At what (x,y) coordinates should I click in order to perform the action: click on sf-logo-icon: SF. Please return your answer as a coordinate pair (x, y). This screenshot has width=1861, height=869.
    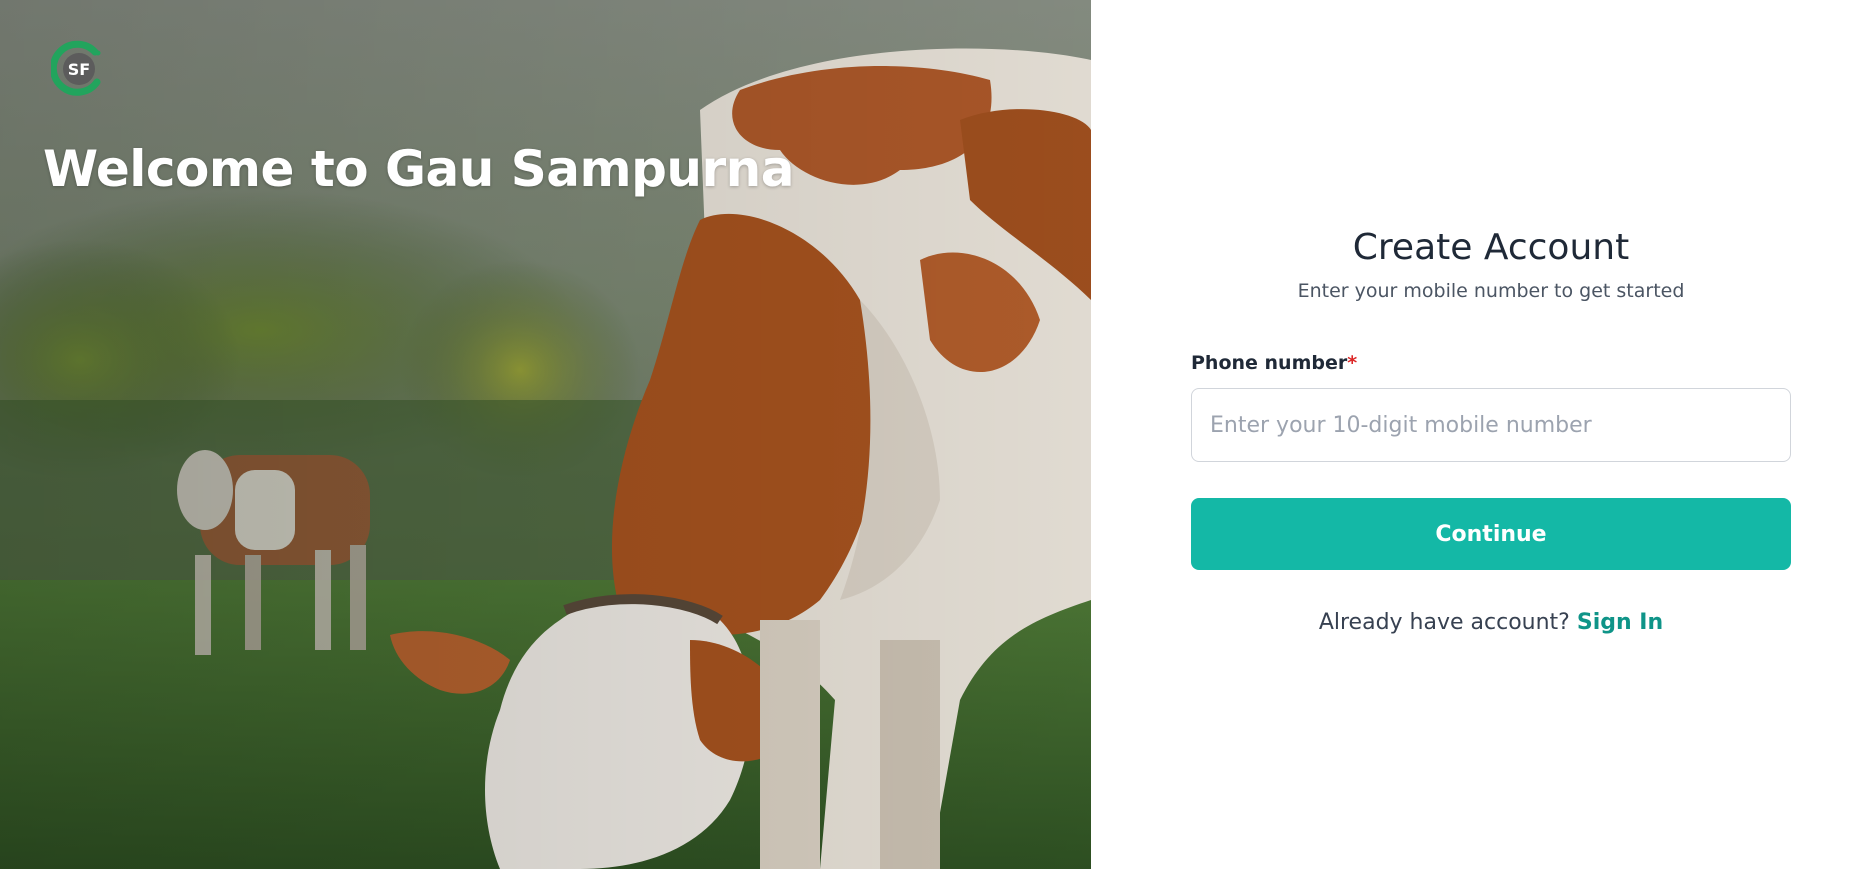
    Looking at the image, I should click on (79, 68).